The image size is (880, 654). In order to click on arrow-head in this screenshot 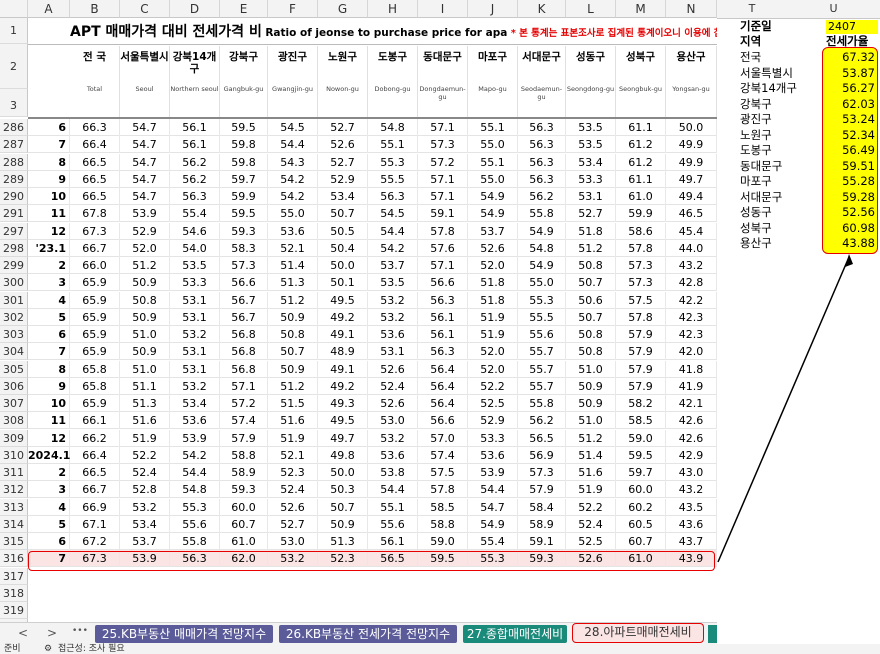, I will do `click(849, 260)`.